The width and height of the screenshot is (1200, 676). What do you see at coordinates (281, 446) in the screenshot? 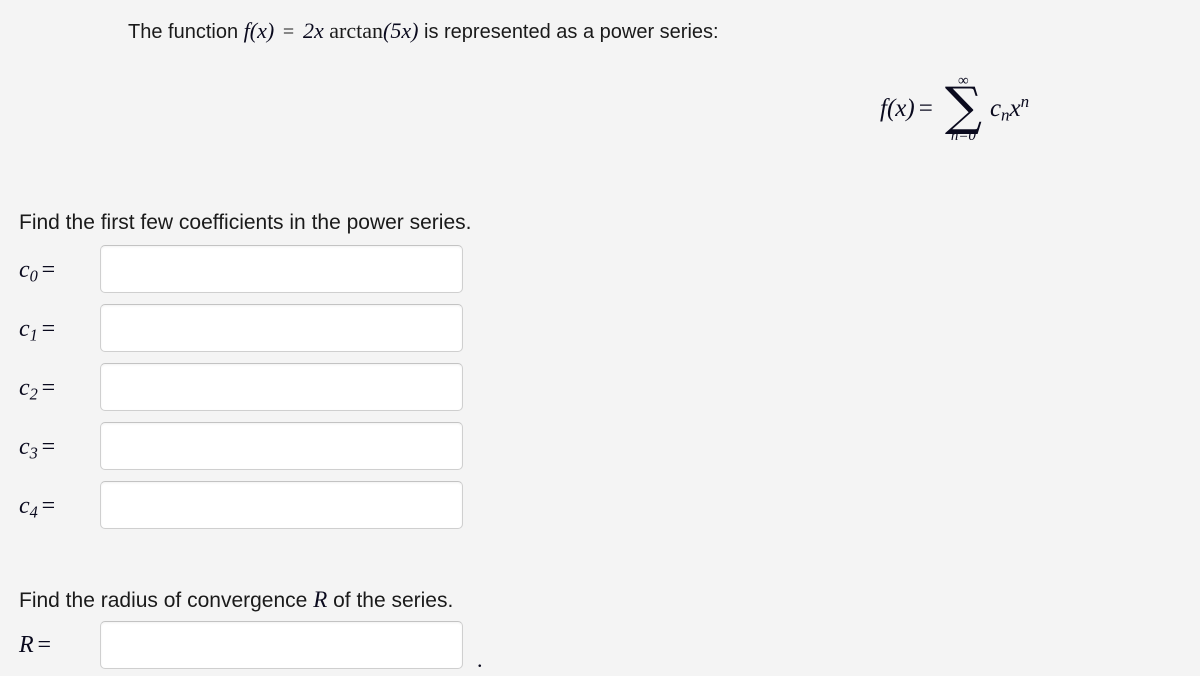
I see `coefficient-input-c3` at bounding box center [281, 446].